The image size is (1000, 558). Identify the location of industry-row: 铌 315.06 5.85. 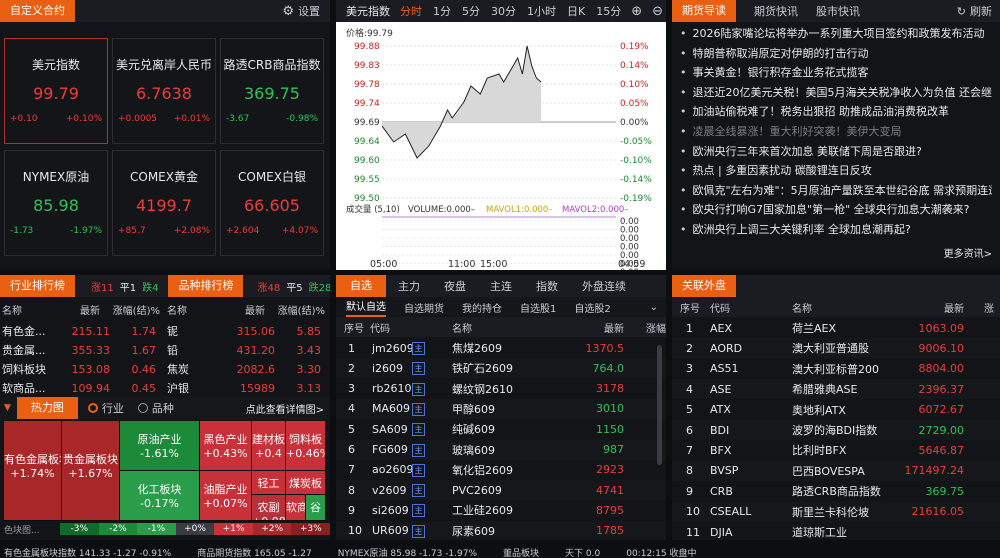
(247, 331).